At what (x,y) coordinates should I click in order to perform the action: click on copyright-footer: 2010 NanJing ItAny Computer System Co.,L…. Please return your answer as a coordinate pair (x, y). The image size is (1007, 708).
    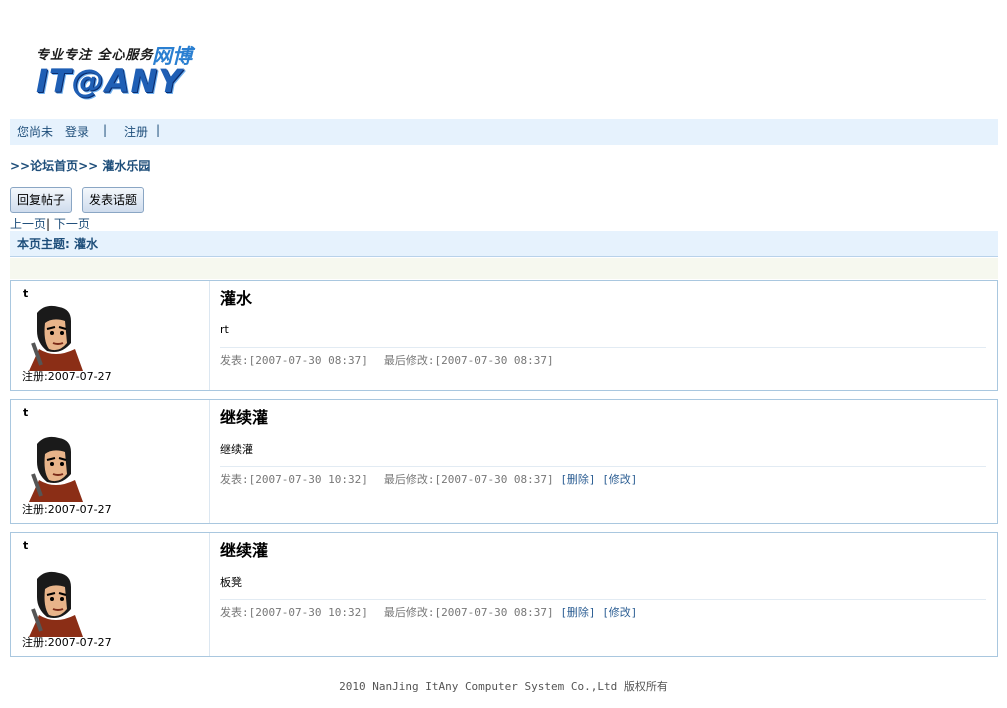
    Looking at the image, I should click on (503, 686).